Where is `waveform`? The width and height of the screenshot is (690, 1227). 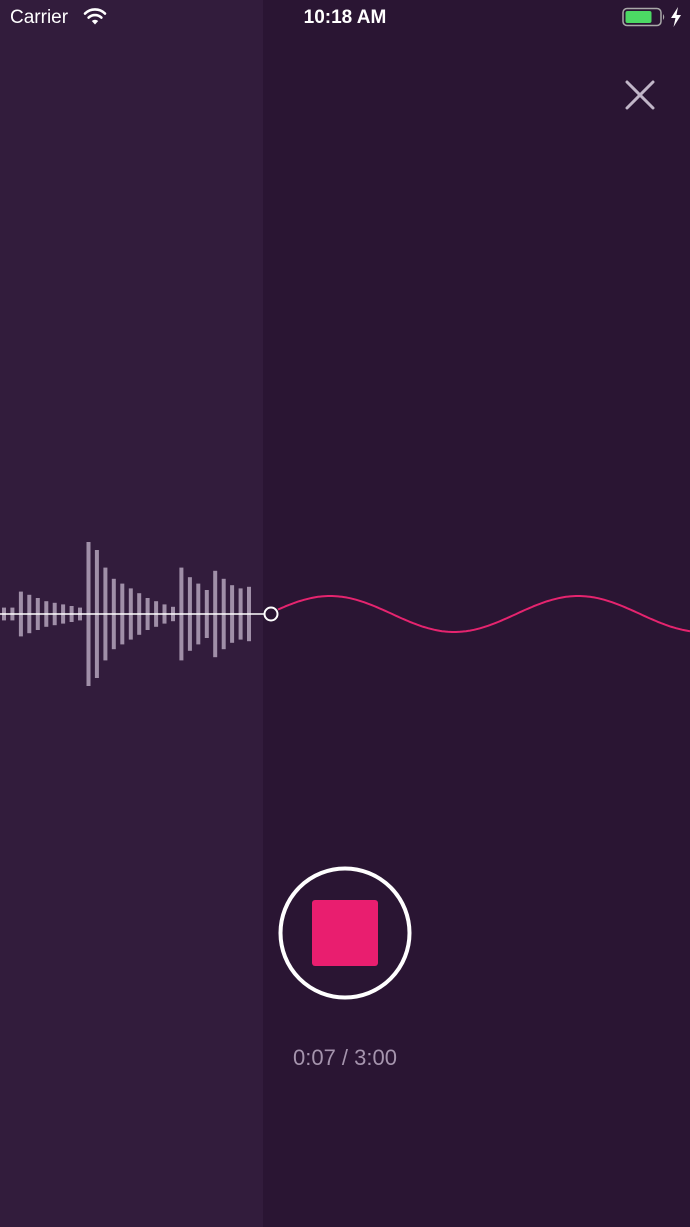 waveform is located at coordinates (345, 614).